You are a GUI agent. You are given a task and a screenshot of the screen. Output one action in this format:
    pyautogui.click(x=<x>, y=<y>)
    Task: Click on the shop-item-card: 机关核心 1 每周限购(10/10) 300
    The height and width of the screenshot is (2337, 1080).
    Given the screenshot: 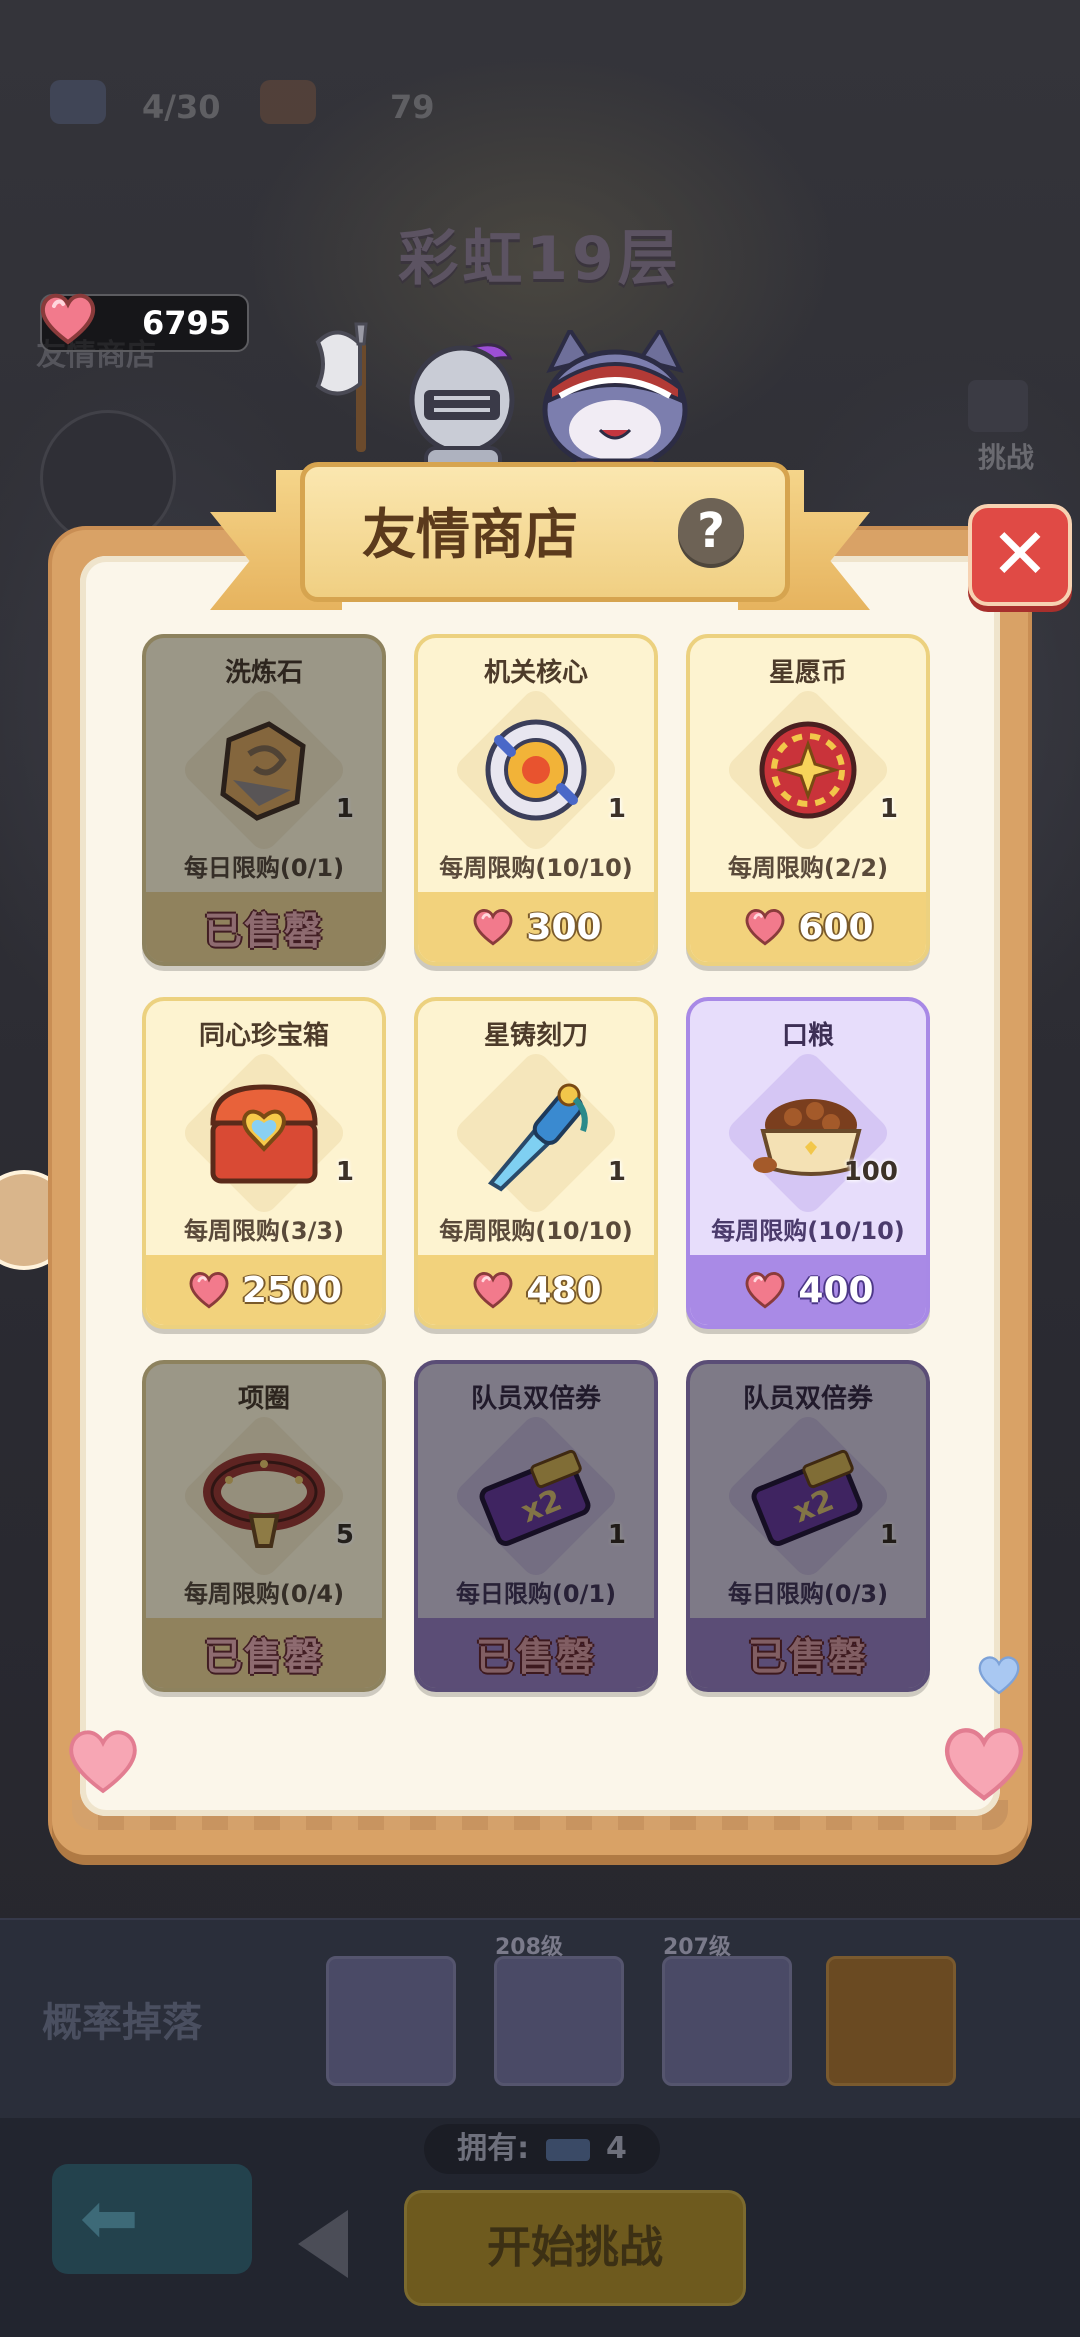 What is the action you would take?
    pyautogui.click(x=536, y=800)
    